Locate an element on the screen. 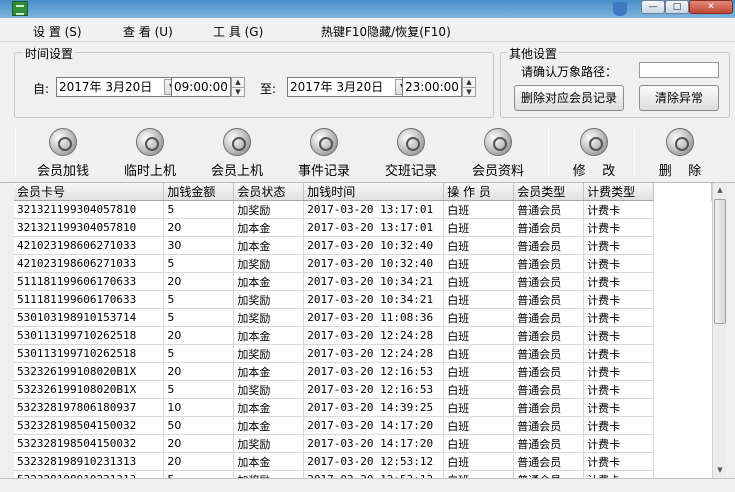  scroll-up-icon: ▲ is located at coordinates (720, 190).